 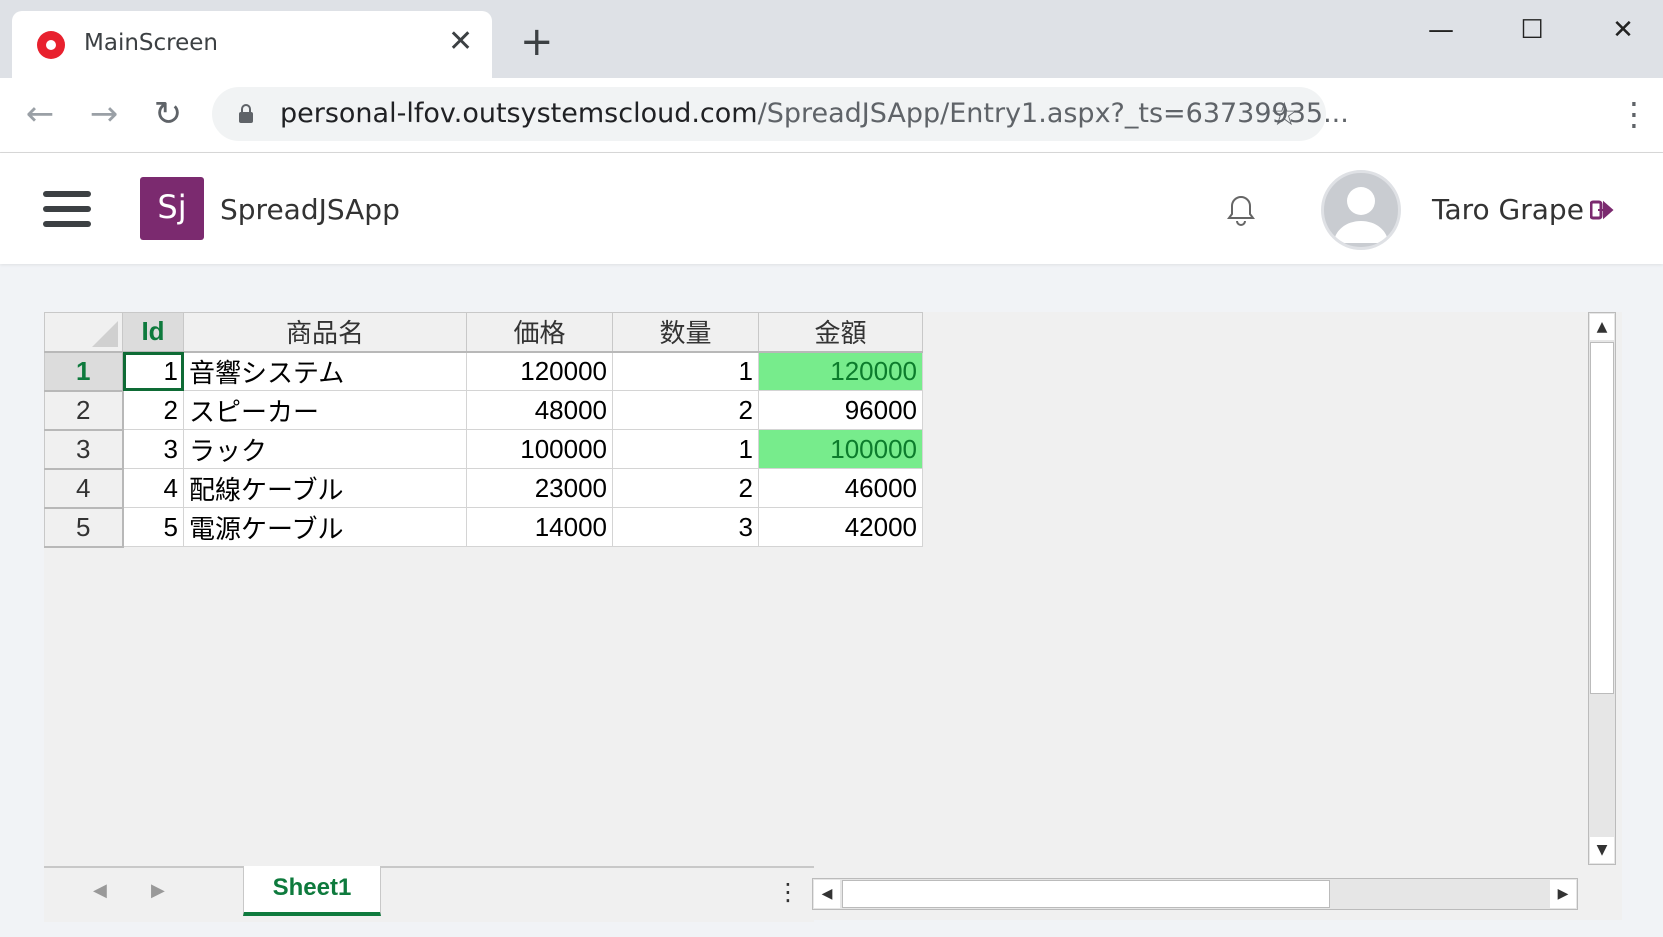 What do you see at coordinates (40, 114) in the screenshot?
I see `back-arrow-icon: ←` at bounding box center [40, 114].